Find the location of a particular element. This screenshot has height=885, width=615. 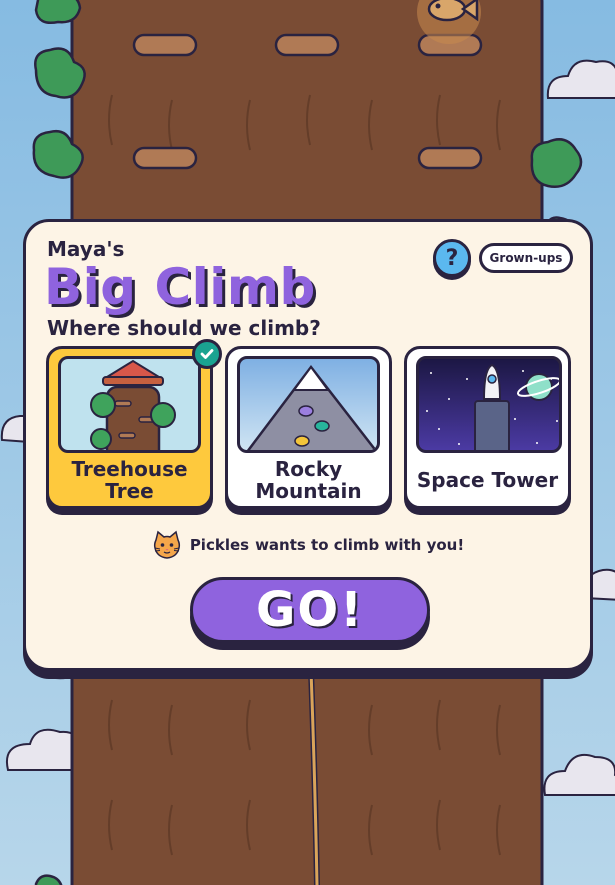

buddy-name: Pickles is located at coordinates (219, 545).